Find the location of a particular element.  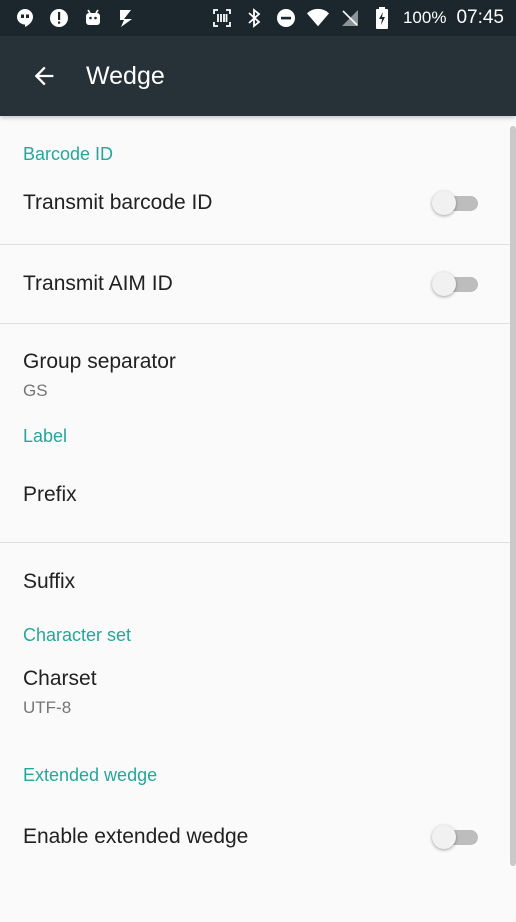

do-not-disturb-icon is located at coordinates (286, 18).